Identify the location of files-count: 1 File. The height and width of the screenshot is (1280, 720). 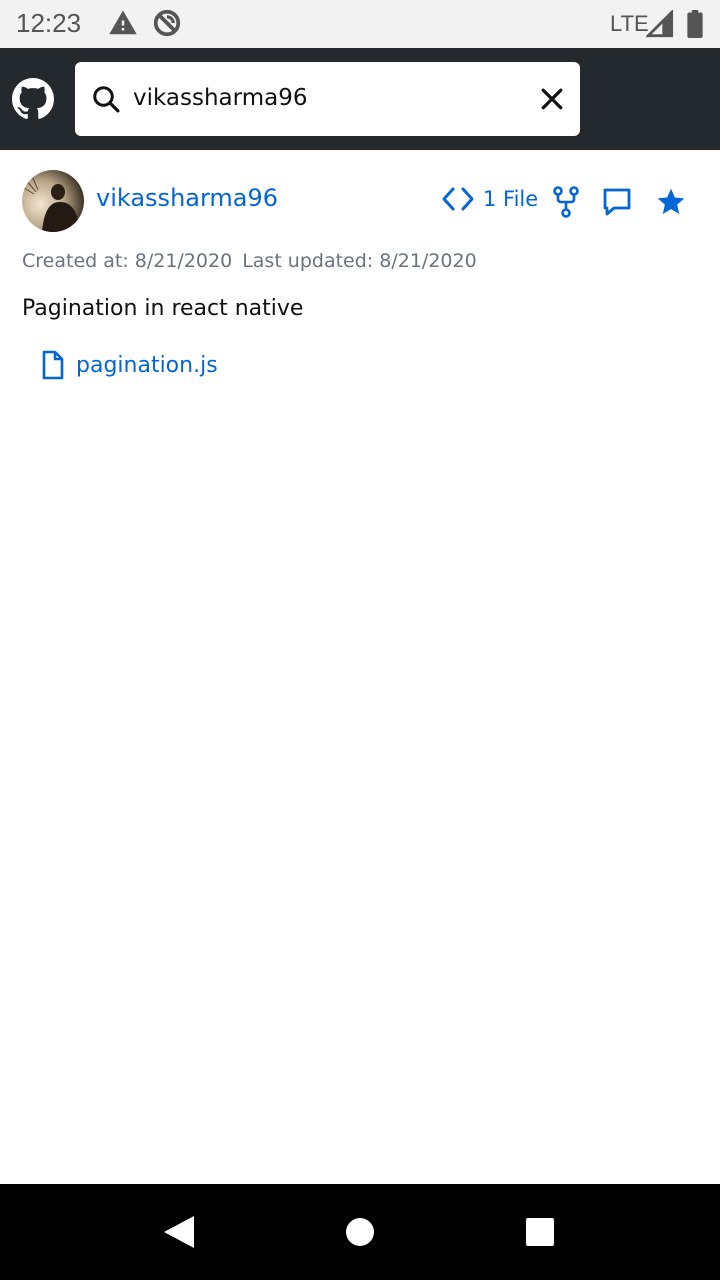
(489, 199).